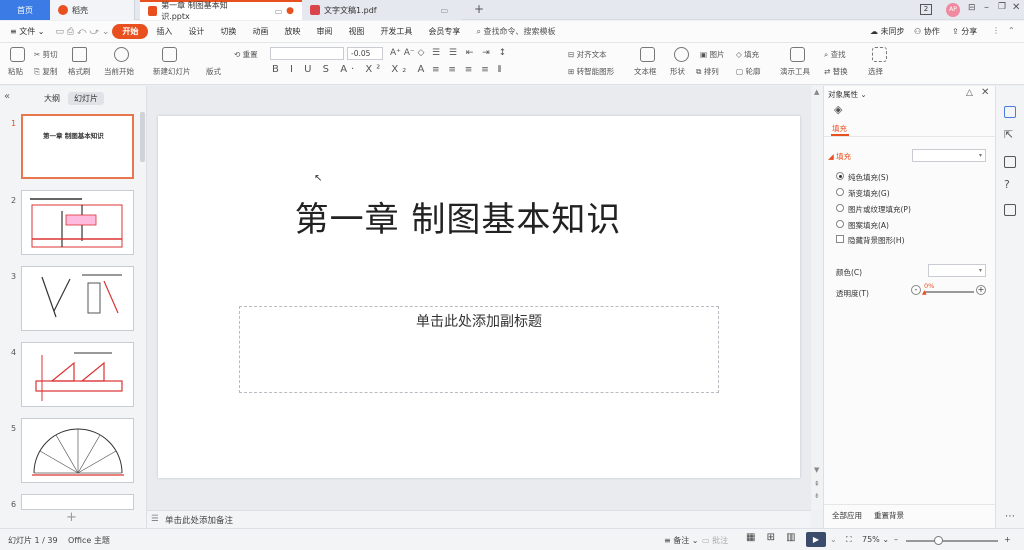  What do you see at coordinates (972, 8) in the screenshot?
I see `tile-icon: ⊟` at bounding box center [972, 8].